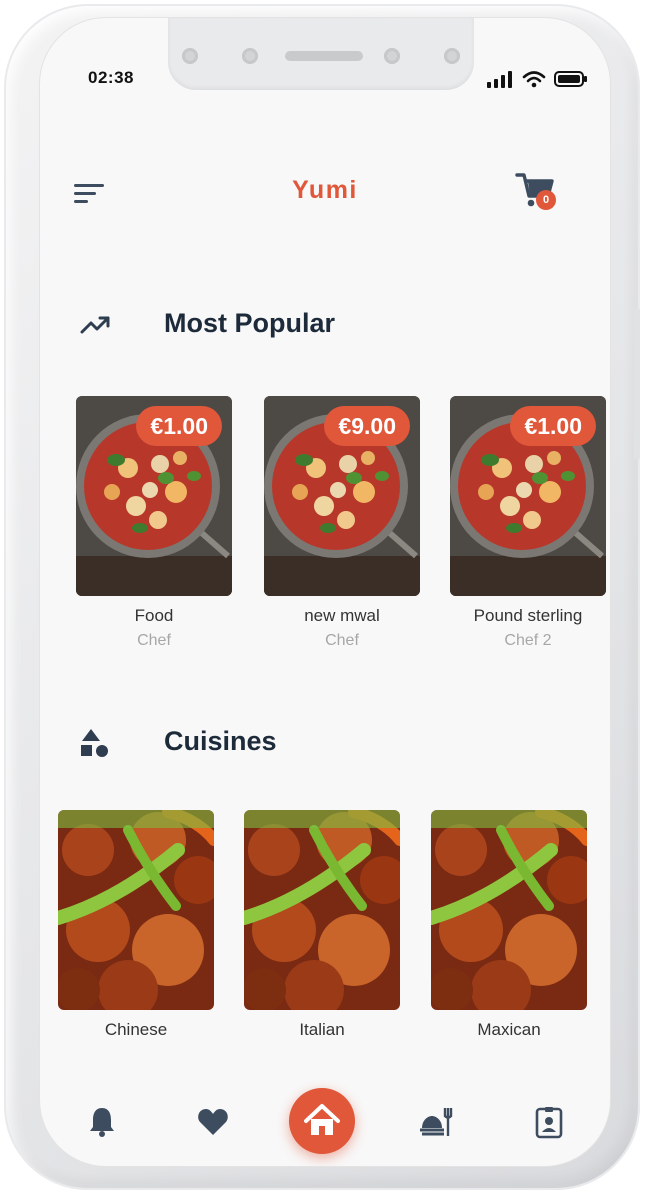 The image size is (648, 1197). I want to click on trending-up-icon, so click(95, 325).